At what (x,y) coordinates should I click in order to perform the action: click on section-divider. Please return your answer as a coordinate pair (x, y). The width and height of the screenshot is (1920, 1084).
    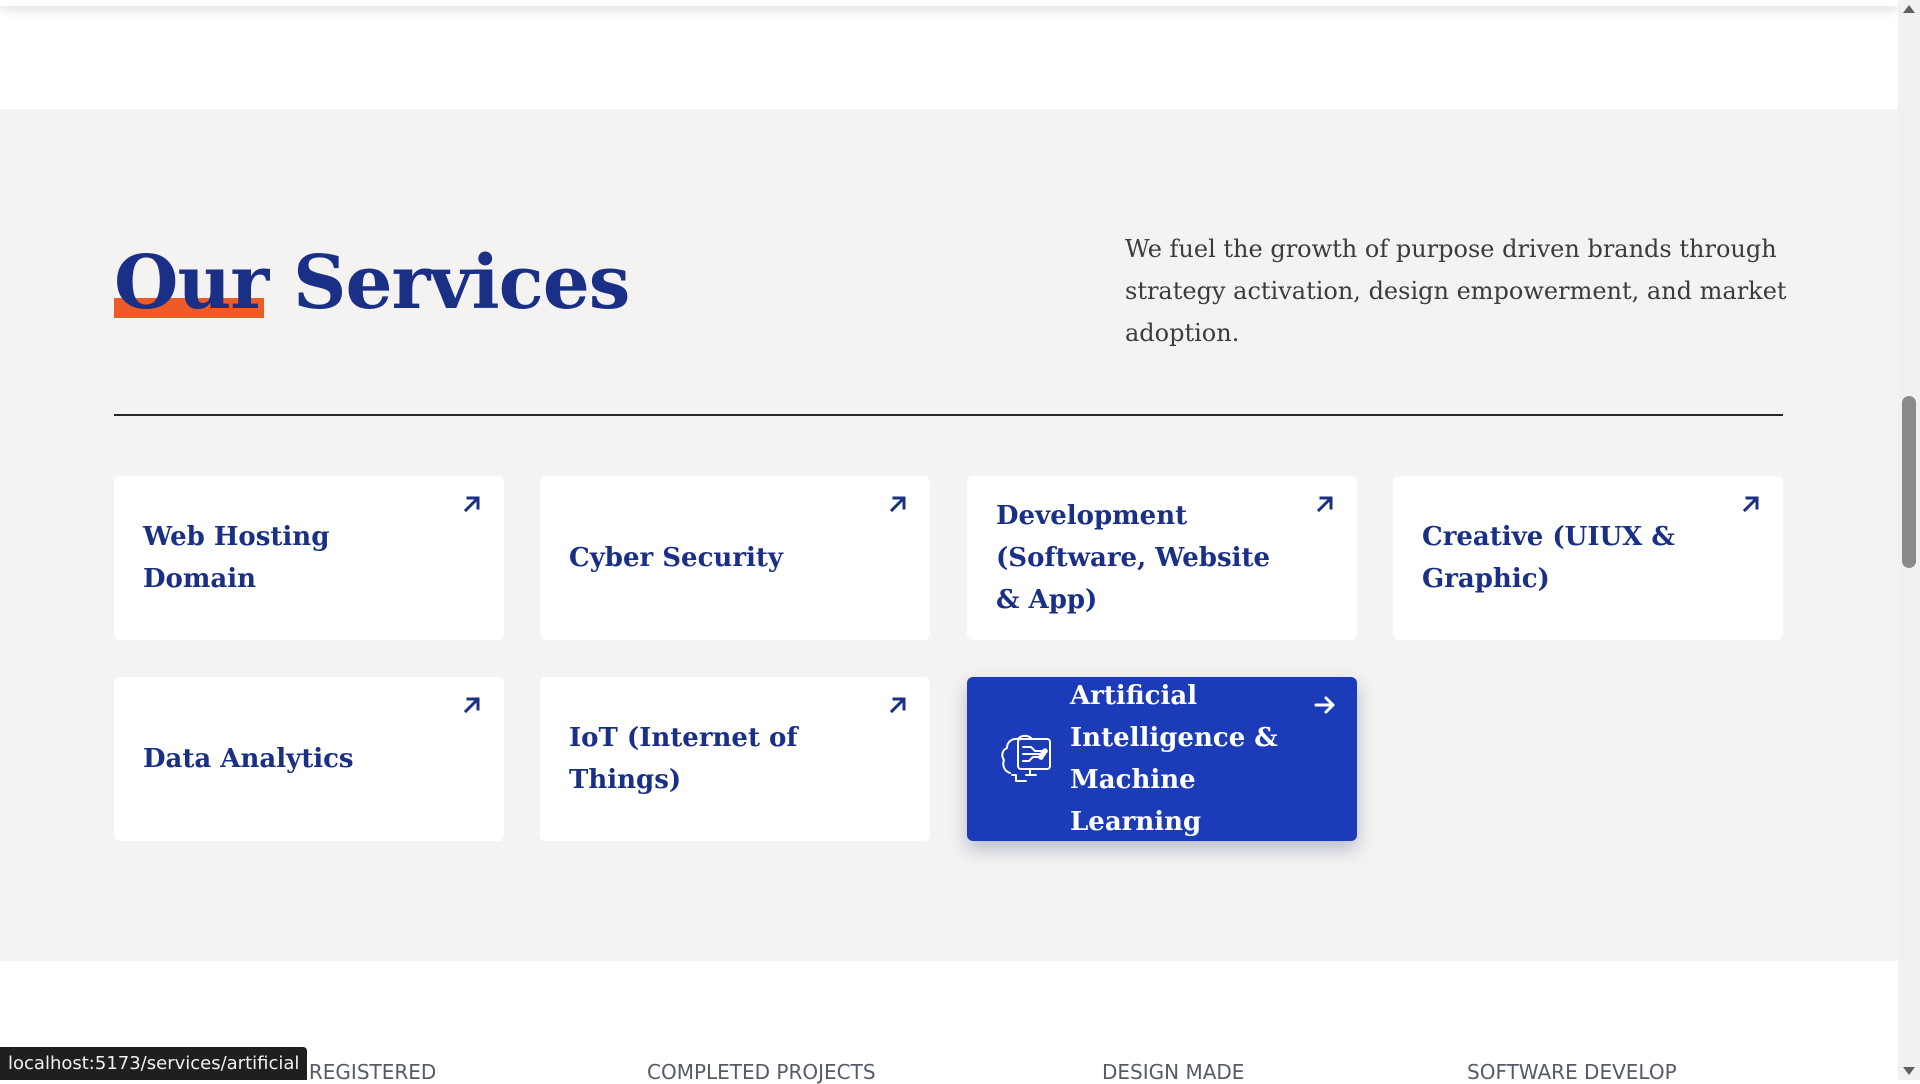
    Looking at the image, I should click on (948, 415).